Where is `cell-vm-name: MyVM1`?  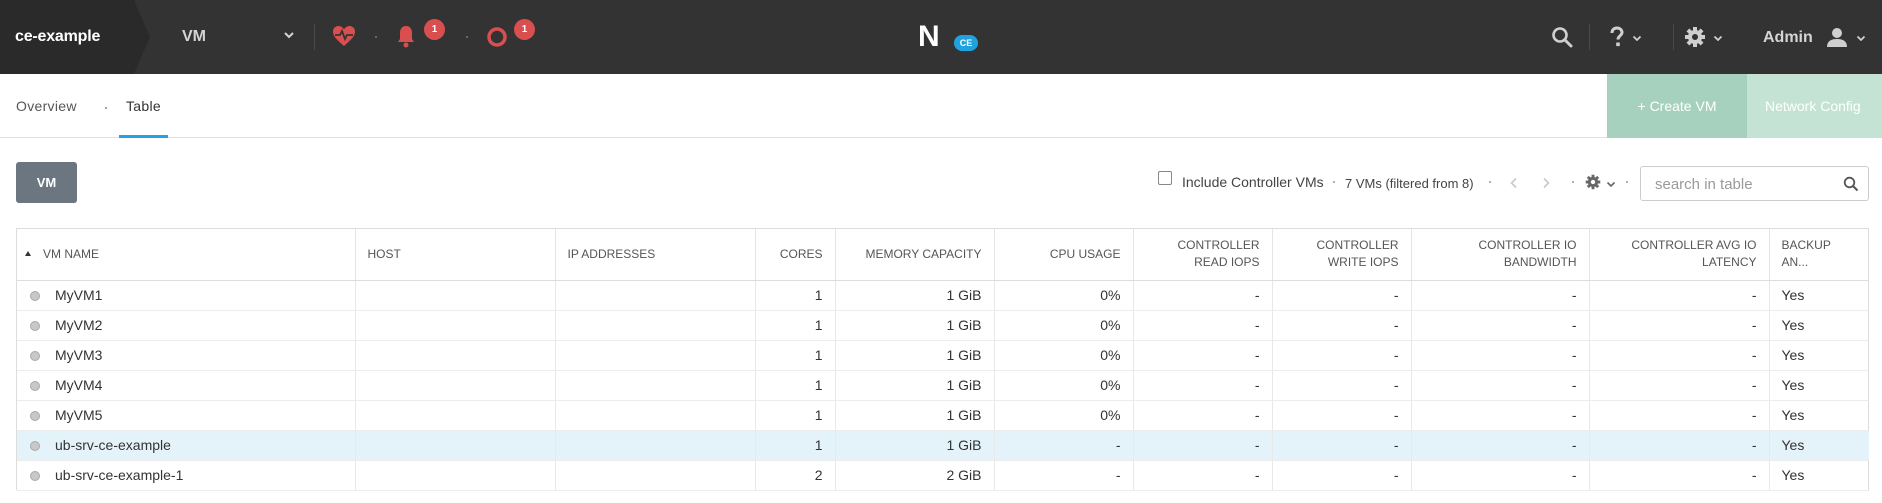 cell-vm-name: MyVM1 is located at coordinates (186, 295).